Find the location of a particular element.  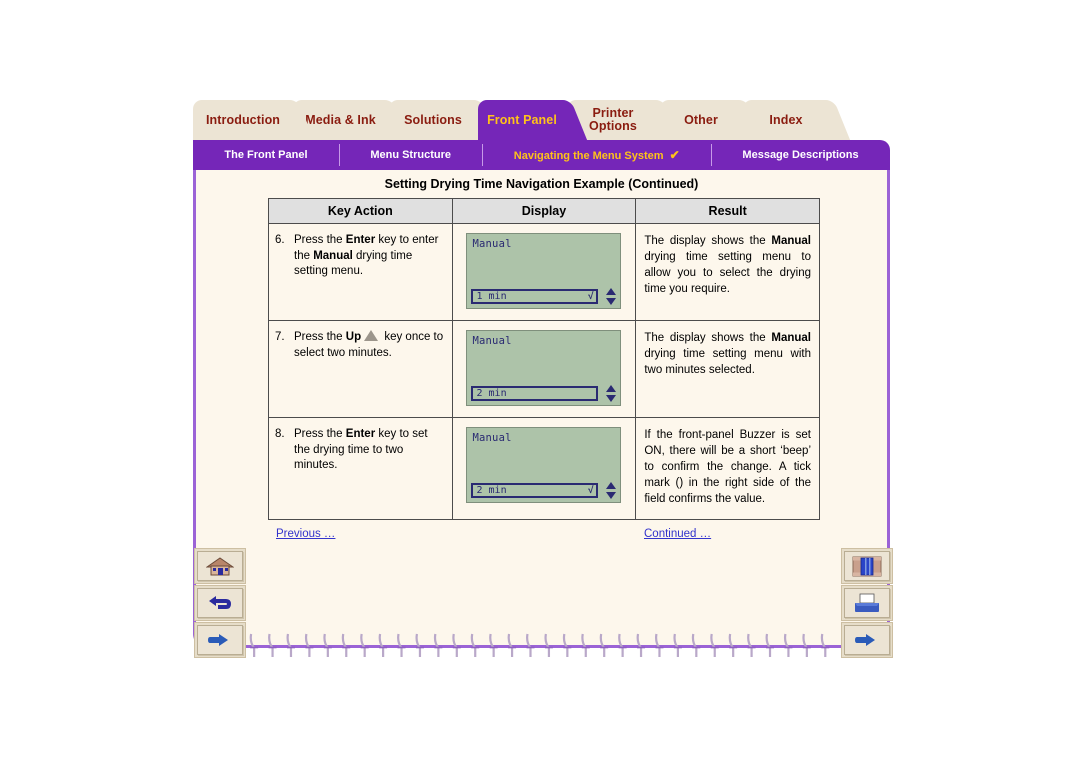

up-arrow-icon is located at coordinates (371, 335).